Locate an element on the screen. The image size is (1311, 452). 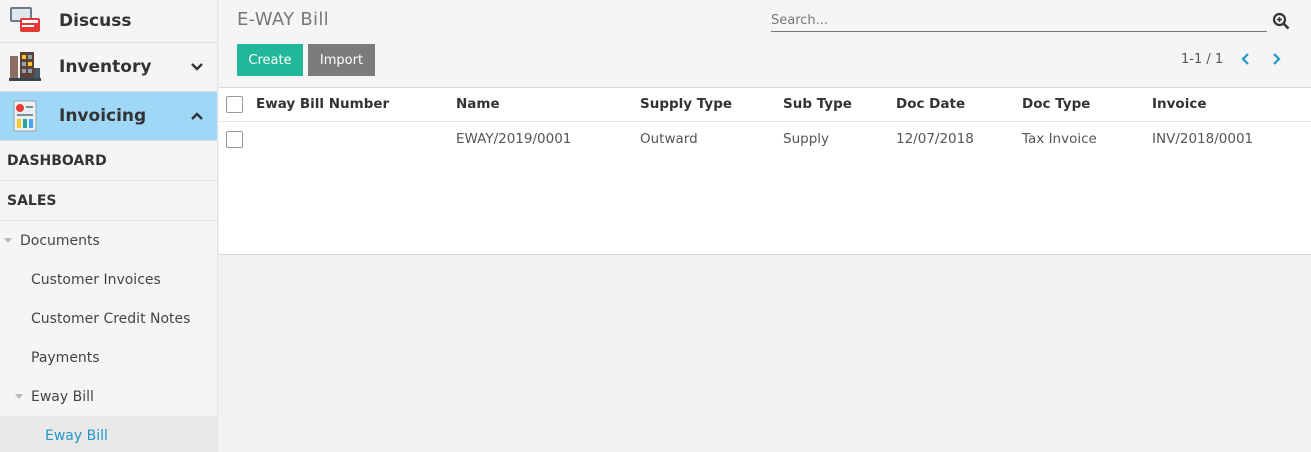
cell-doc-date: 12/07/2018 is located at coordinates (935, 139).